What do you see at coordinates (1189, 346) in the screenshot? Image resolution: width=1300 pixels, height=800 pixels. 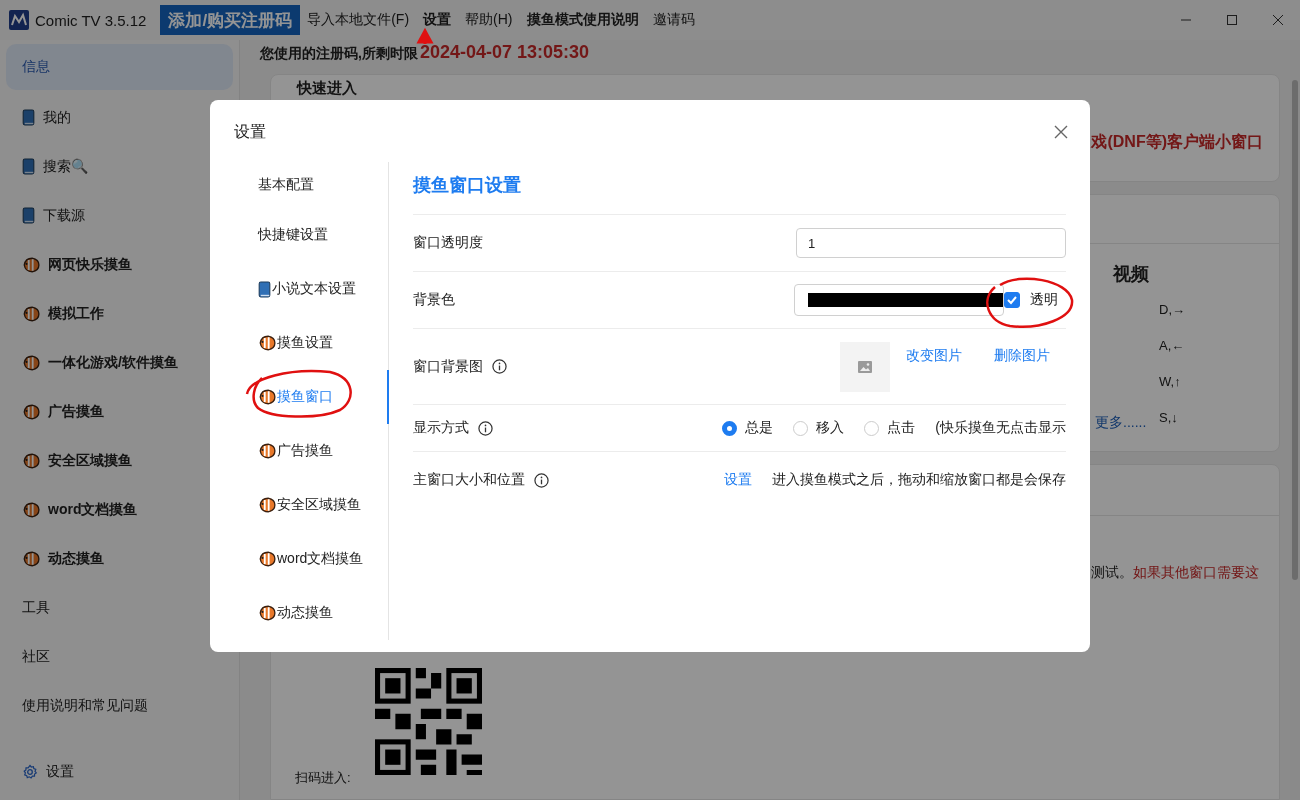 I see `shortcut-key: A,←` at bounding box center [1189, 346].